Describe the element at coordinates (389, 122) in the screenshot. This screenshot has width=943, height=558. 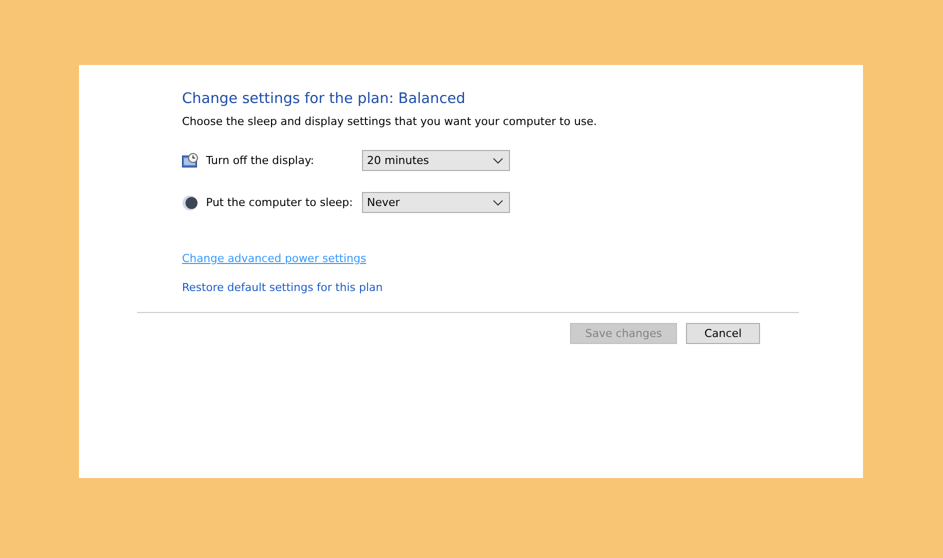
I see `description-text: Choose the sleep and display settings that you want your computer to use.` at that location.